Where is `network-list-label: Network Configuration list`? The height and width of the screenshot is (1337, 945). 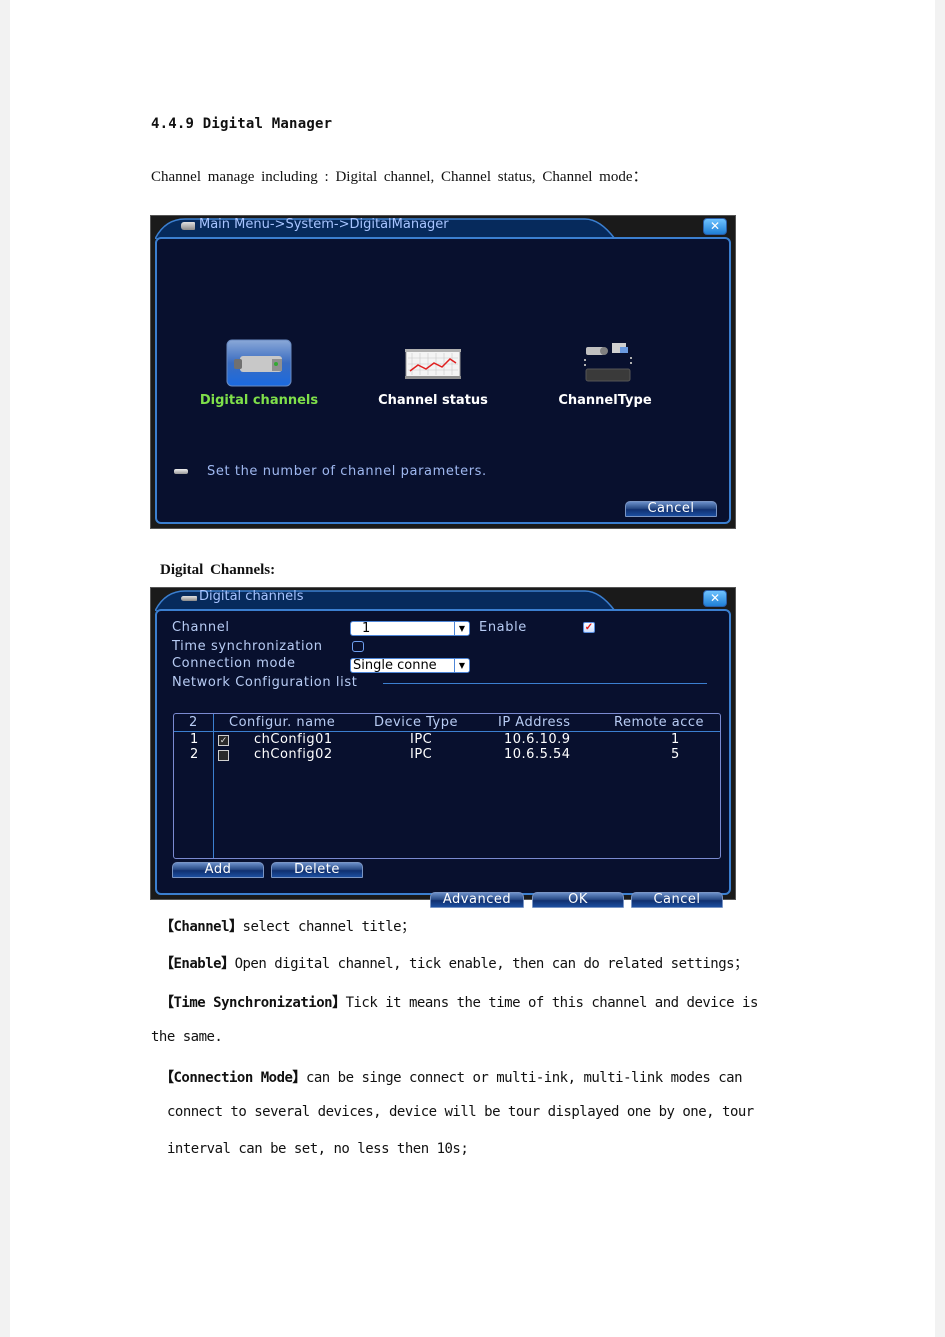
network-list-label: Network Configuration list is located at coordinates (265, 682).